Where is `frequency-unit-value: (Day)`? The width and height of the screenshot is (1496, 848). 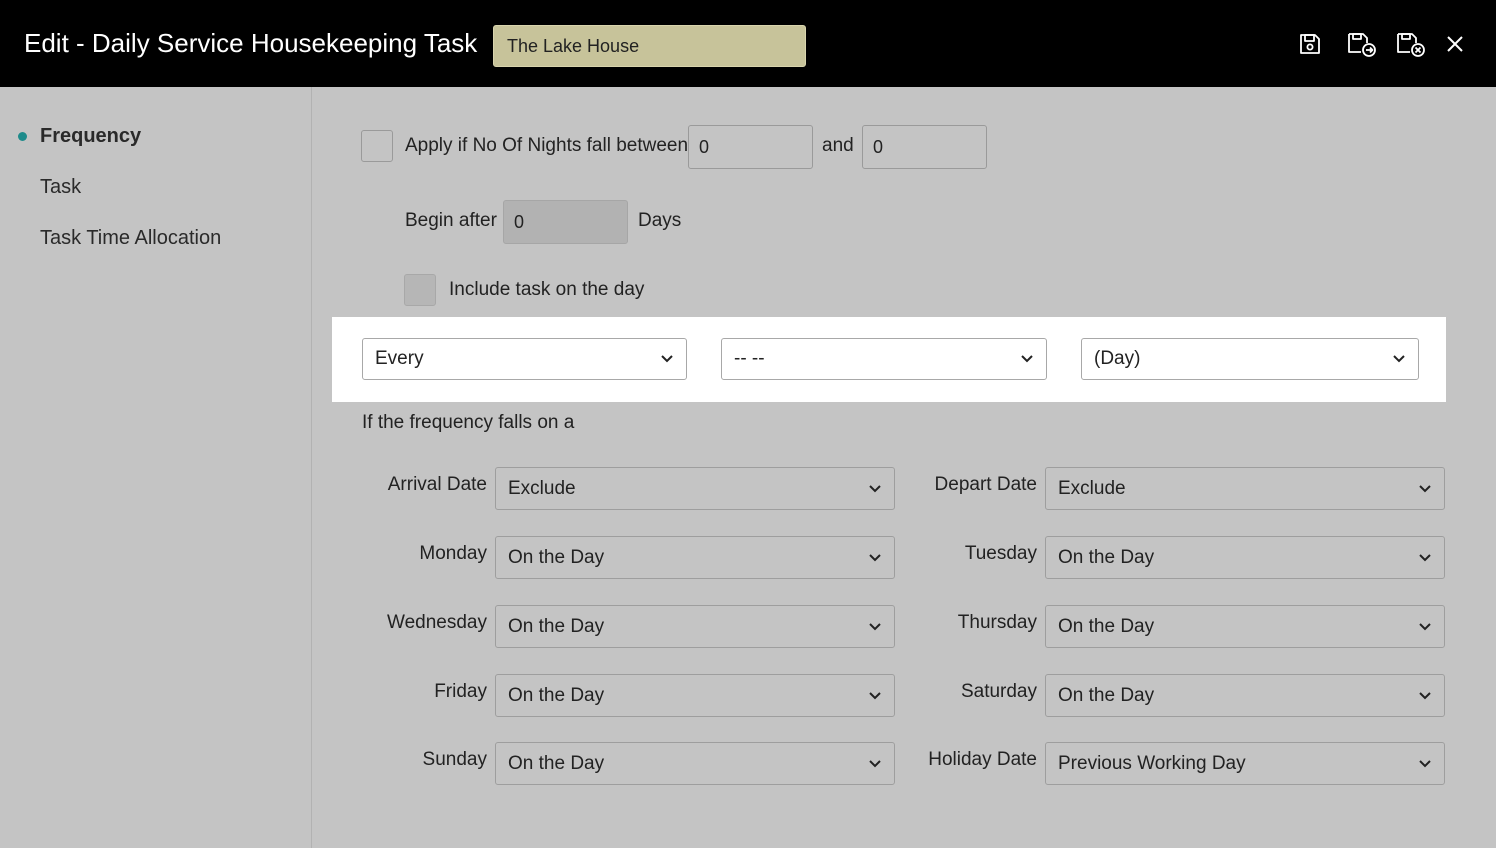 frequency-unit-value: (Day) is located at coordinates (1117, 358).